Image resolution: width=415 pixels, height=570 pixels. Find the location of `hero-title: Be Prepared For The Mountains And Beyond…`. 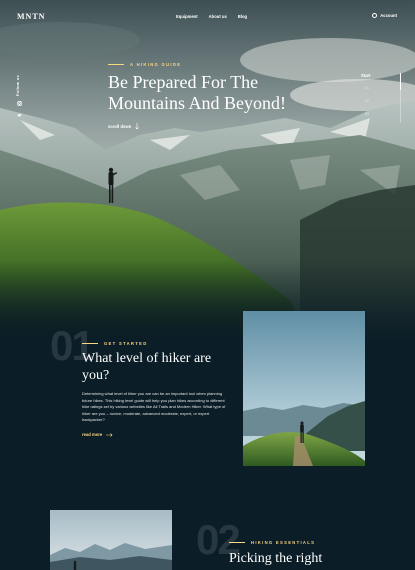

hero-title: Be Prepared For The Mountains And Beyond… is located at coordinates (197, 92).